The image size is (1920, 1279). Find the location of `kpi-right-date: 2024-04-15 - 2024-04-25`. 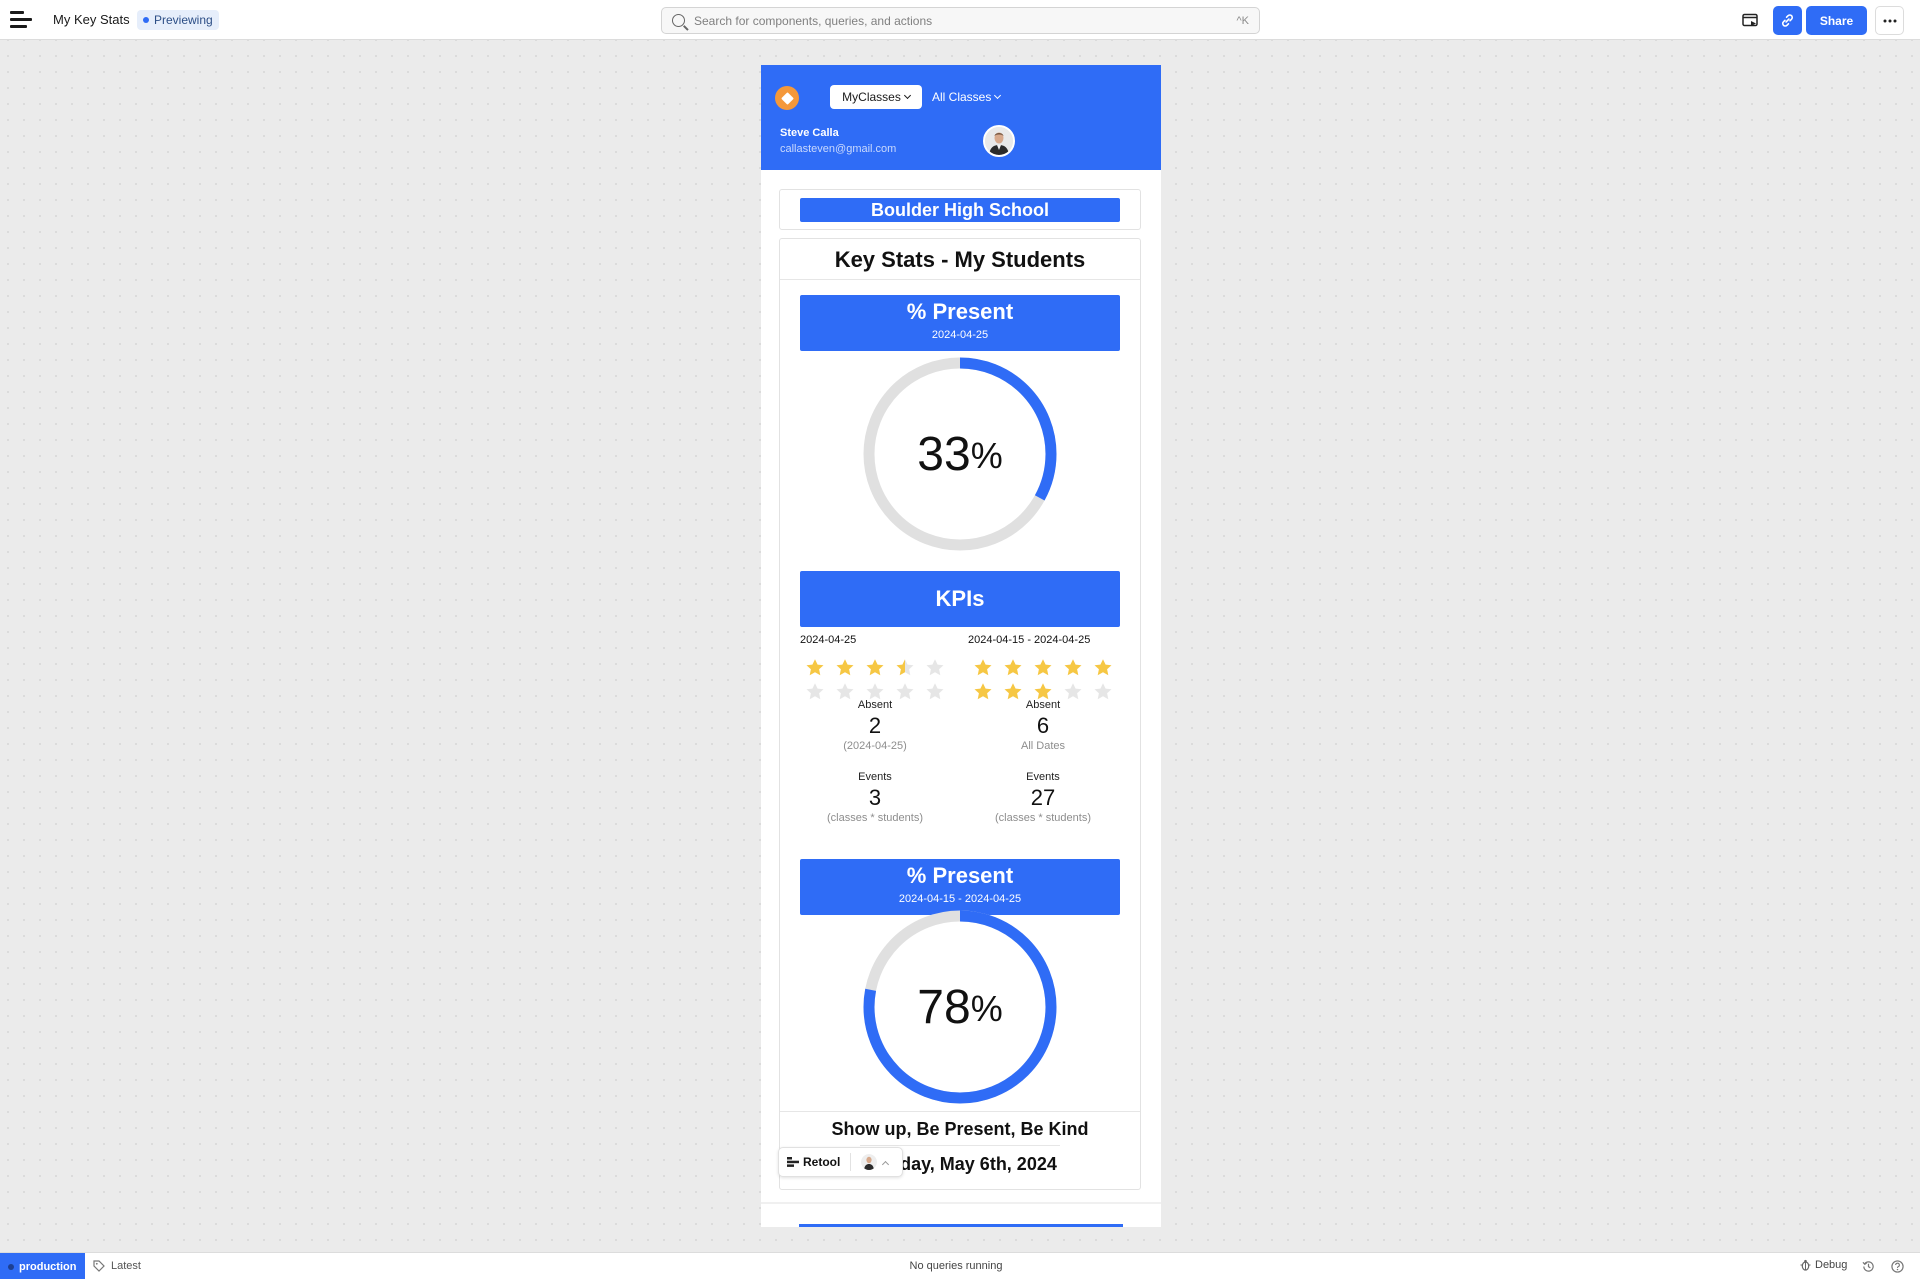

kpi-right-date: 2024-04-15 - 2024-04-25 is located at coordinates (1029, 640).